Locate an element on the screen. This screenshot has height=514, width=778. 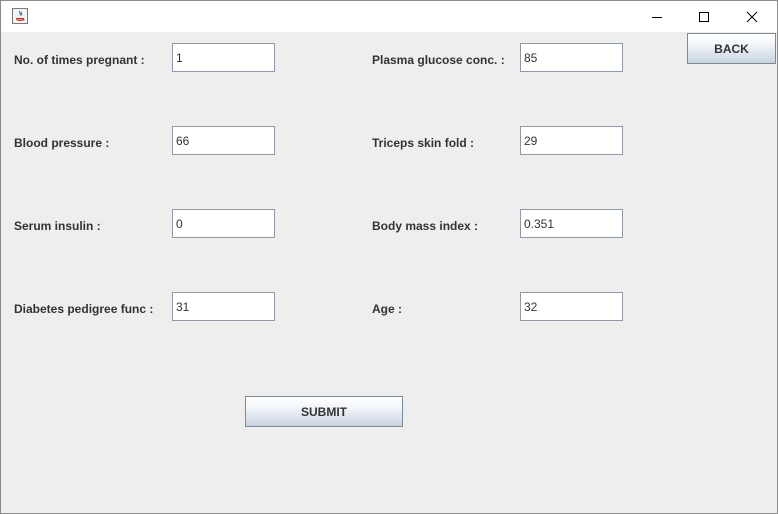
glucose-input is located at coordinates (571, 57).